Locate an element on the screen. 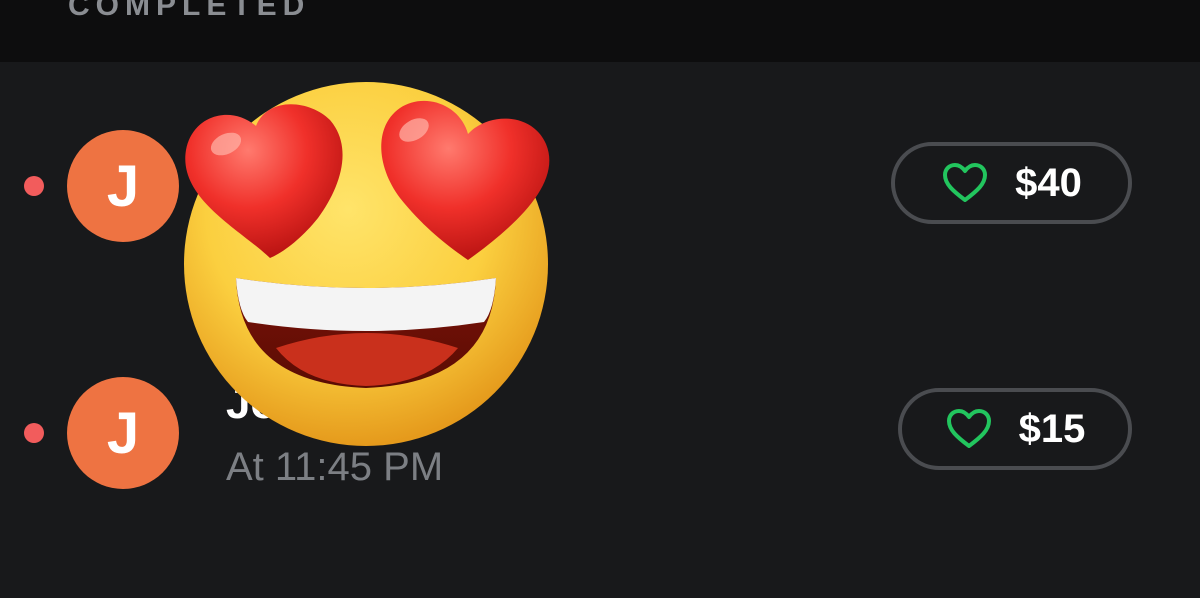 This screenshot has width=1200, height=598. section-header: COMPLETED is located at coordinates (600, 31).